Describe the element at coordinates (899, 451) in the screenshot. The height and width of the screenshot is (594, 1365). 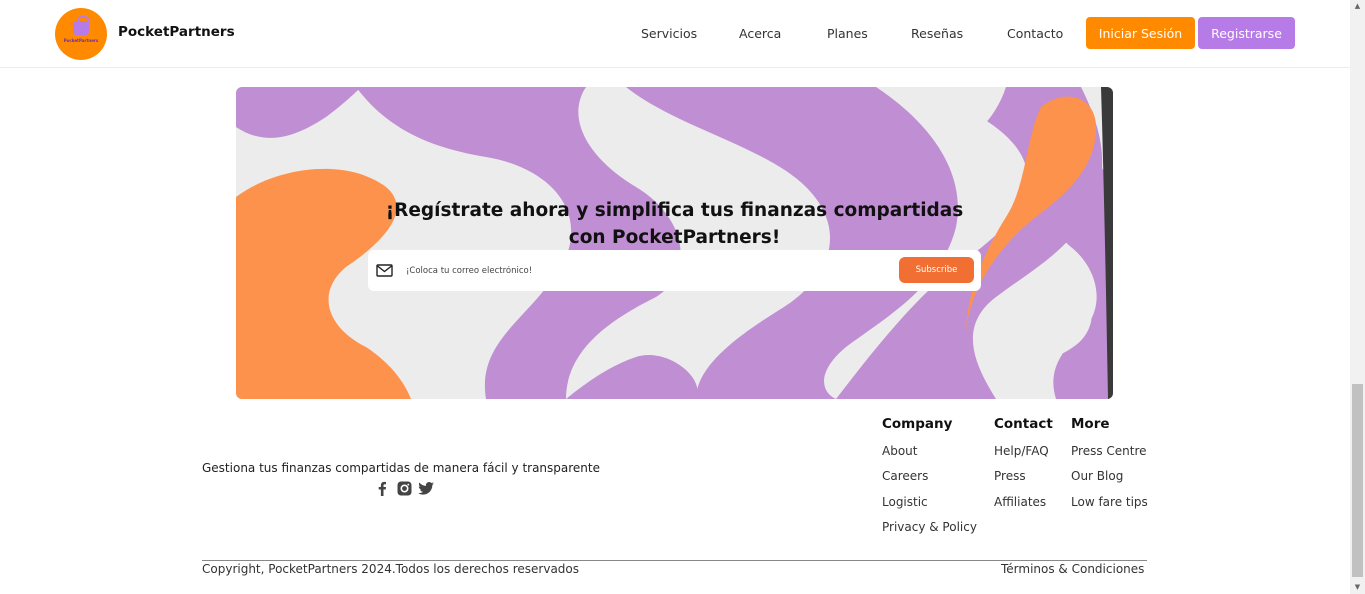
I see `footer-link-about: About` at that location.